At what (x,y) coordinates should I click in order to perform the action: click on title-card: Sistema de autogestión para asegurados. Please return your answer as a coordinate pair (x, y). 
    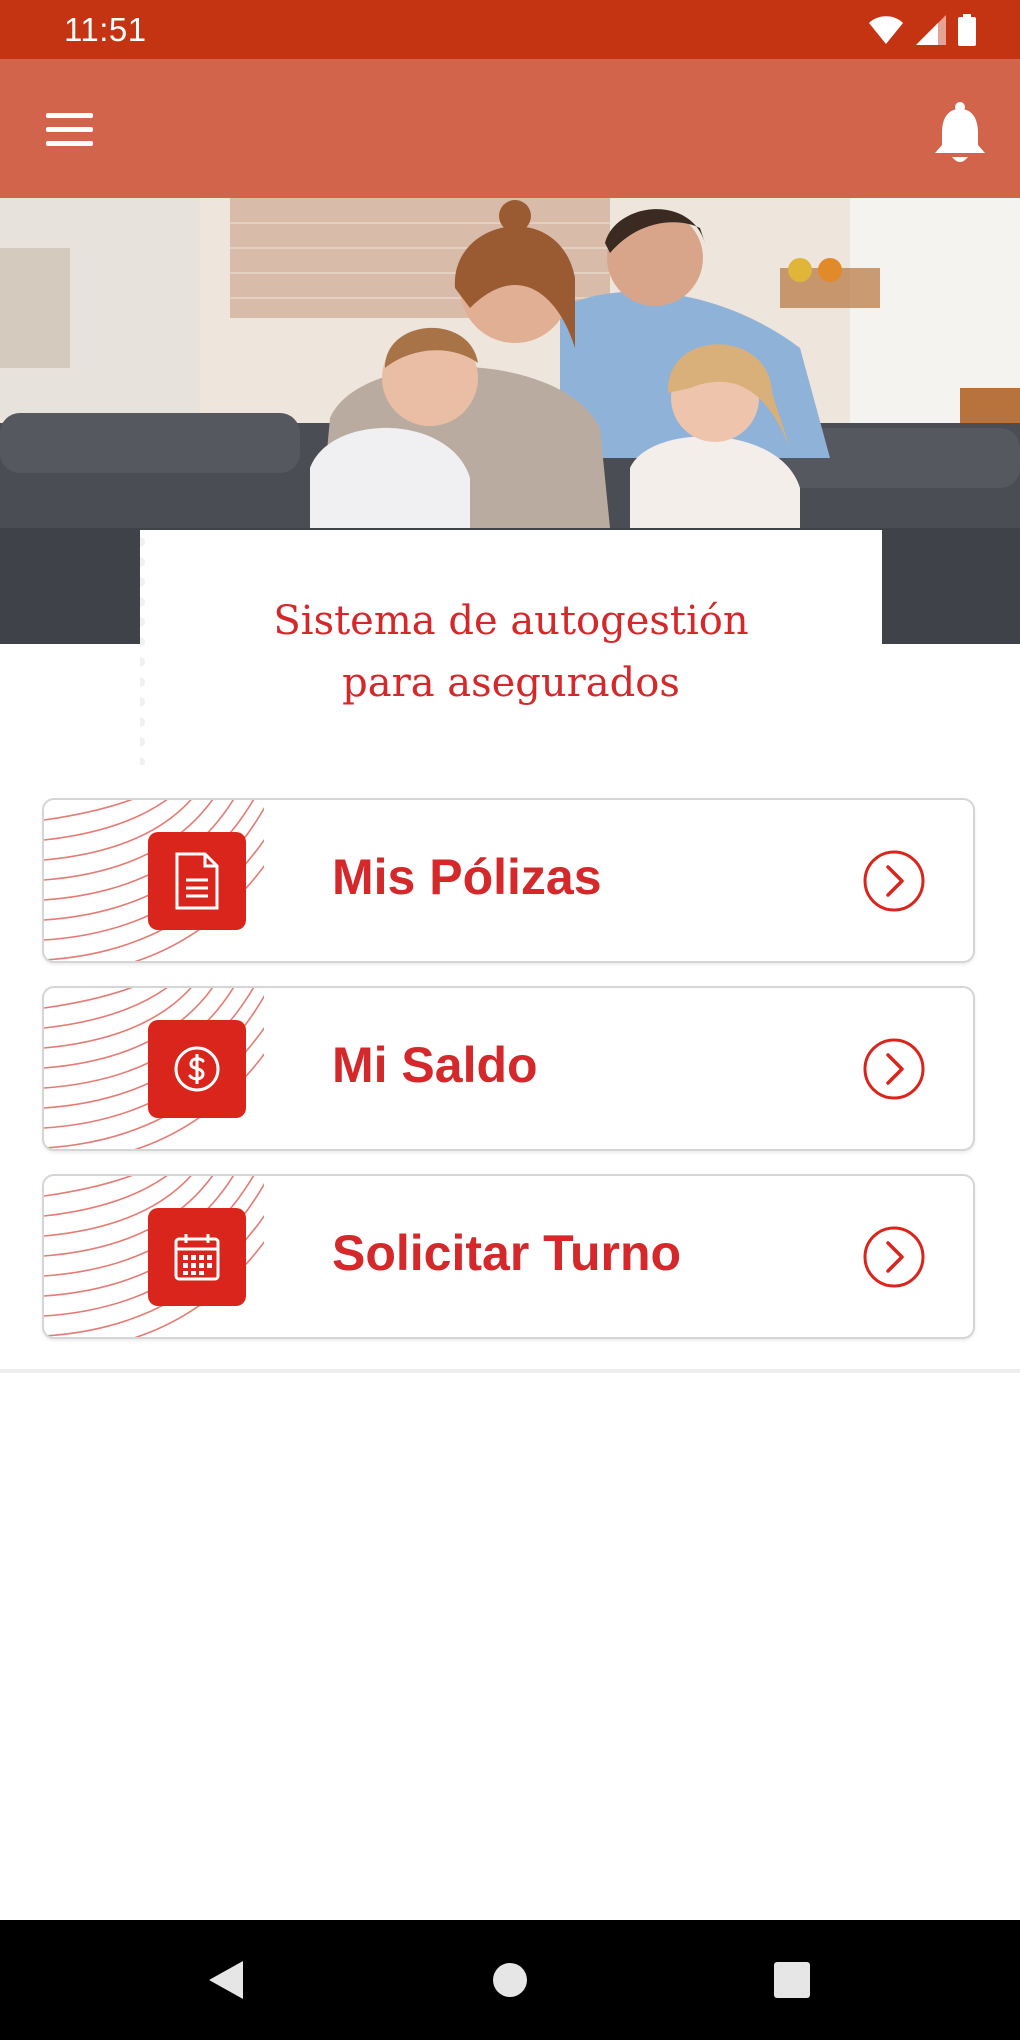
    Looking at the image, I should click on (511, 647).